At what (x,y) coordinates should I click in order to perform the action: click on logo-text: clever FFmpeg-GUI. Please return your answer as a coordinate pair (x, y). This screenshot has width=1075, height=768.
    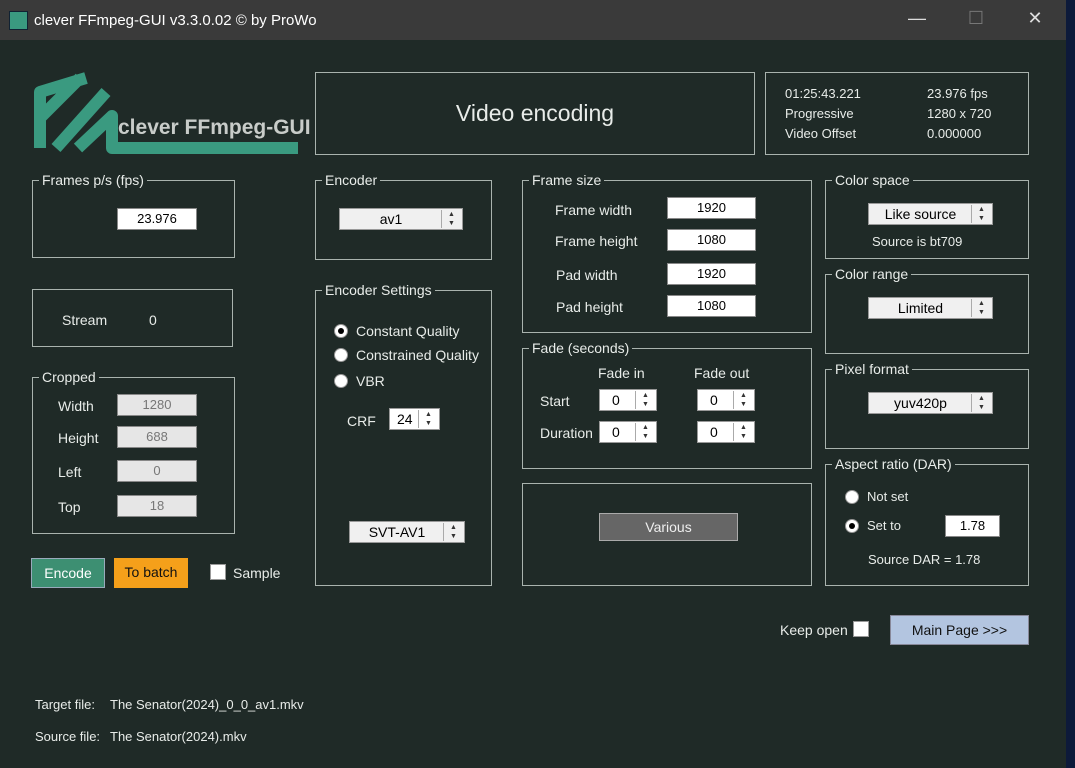
    Looking at the image, I should click on (214, 127).